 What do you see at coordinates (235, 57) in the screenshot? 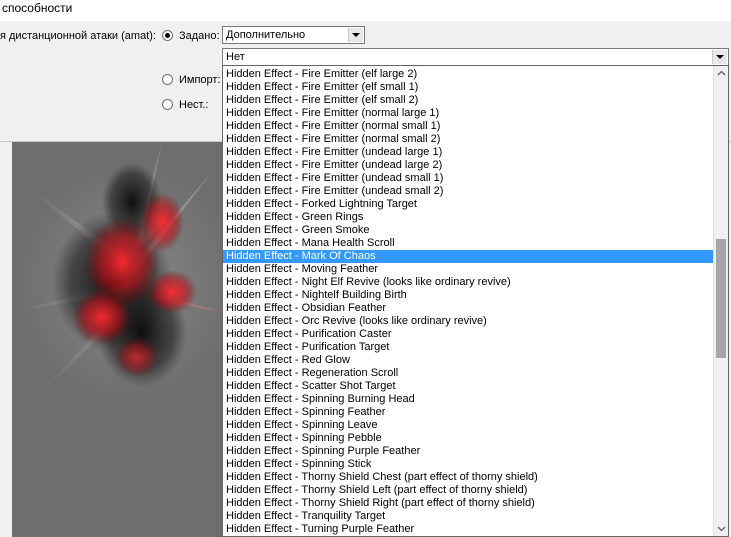
I see `effect-select-value: Нет` at bounding box center [235, 57].